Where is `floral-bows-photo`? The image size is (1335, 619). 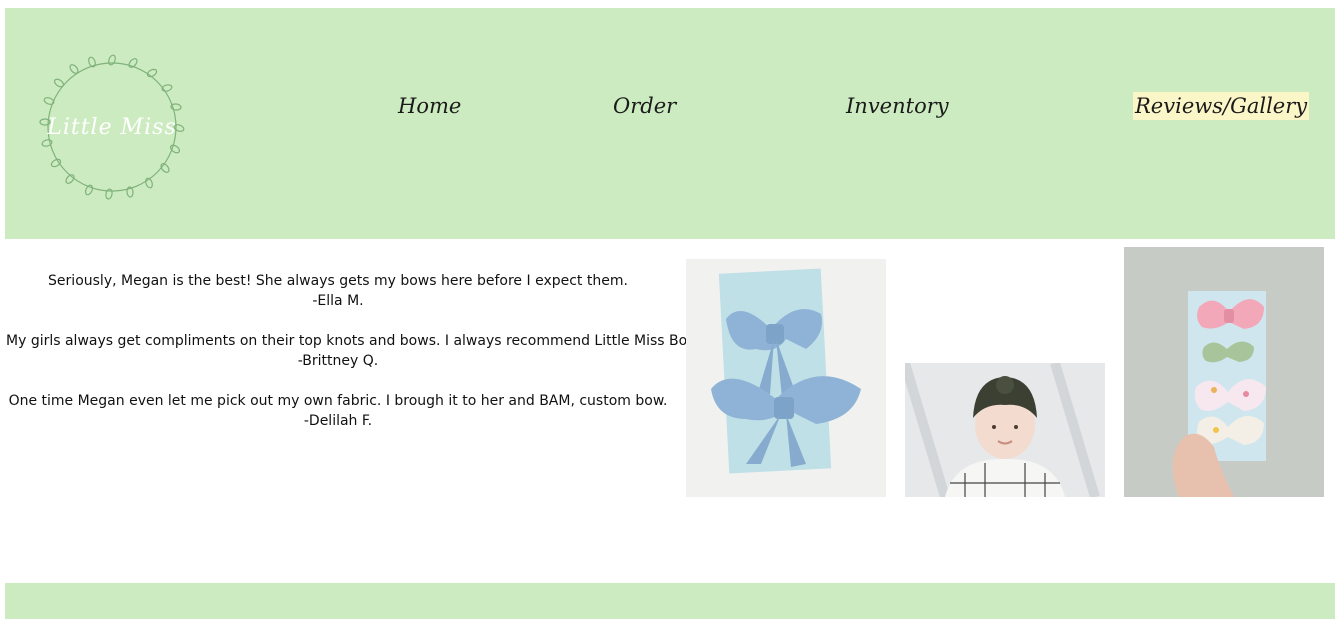 floral-bows-photo is located at coordinates (1224, 372).